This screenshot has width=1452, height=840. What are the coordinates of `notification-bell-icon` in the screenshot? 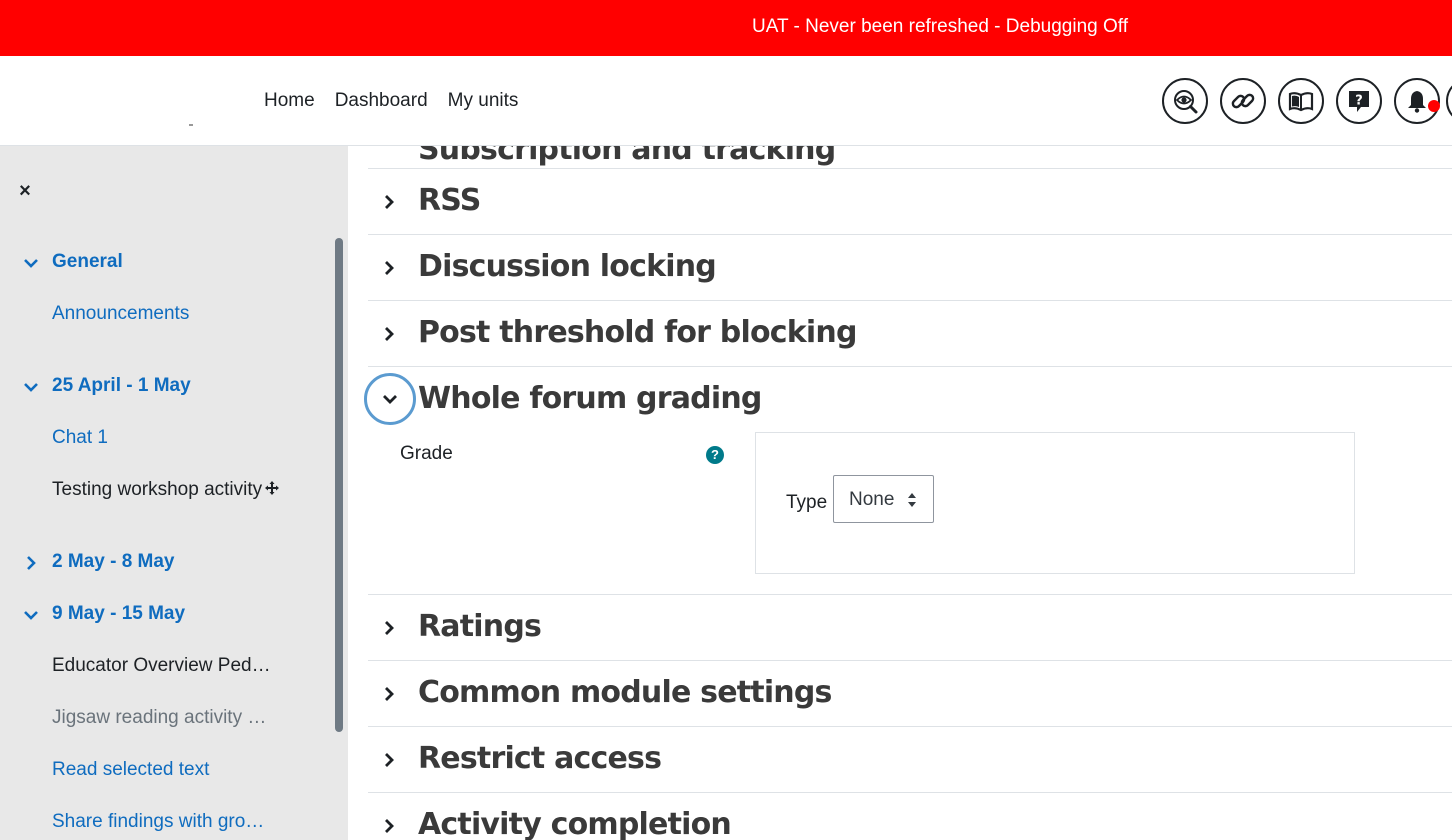 It's located at (1417, 101).